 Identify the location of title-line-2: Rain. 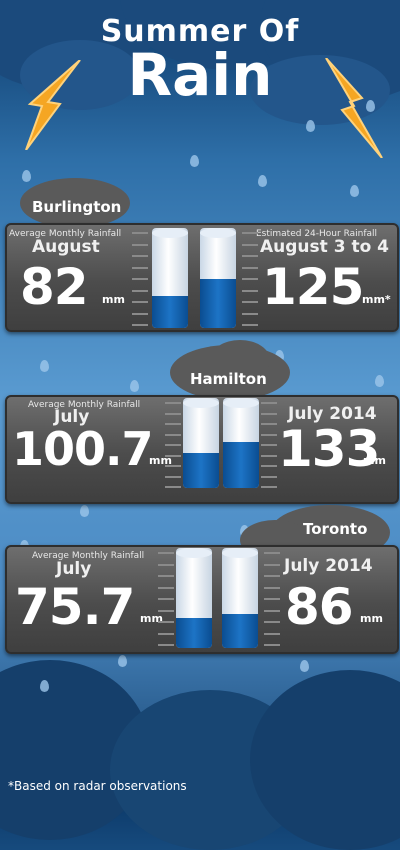
(200, 75).